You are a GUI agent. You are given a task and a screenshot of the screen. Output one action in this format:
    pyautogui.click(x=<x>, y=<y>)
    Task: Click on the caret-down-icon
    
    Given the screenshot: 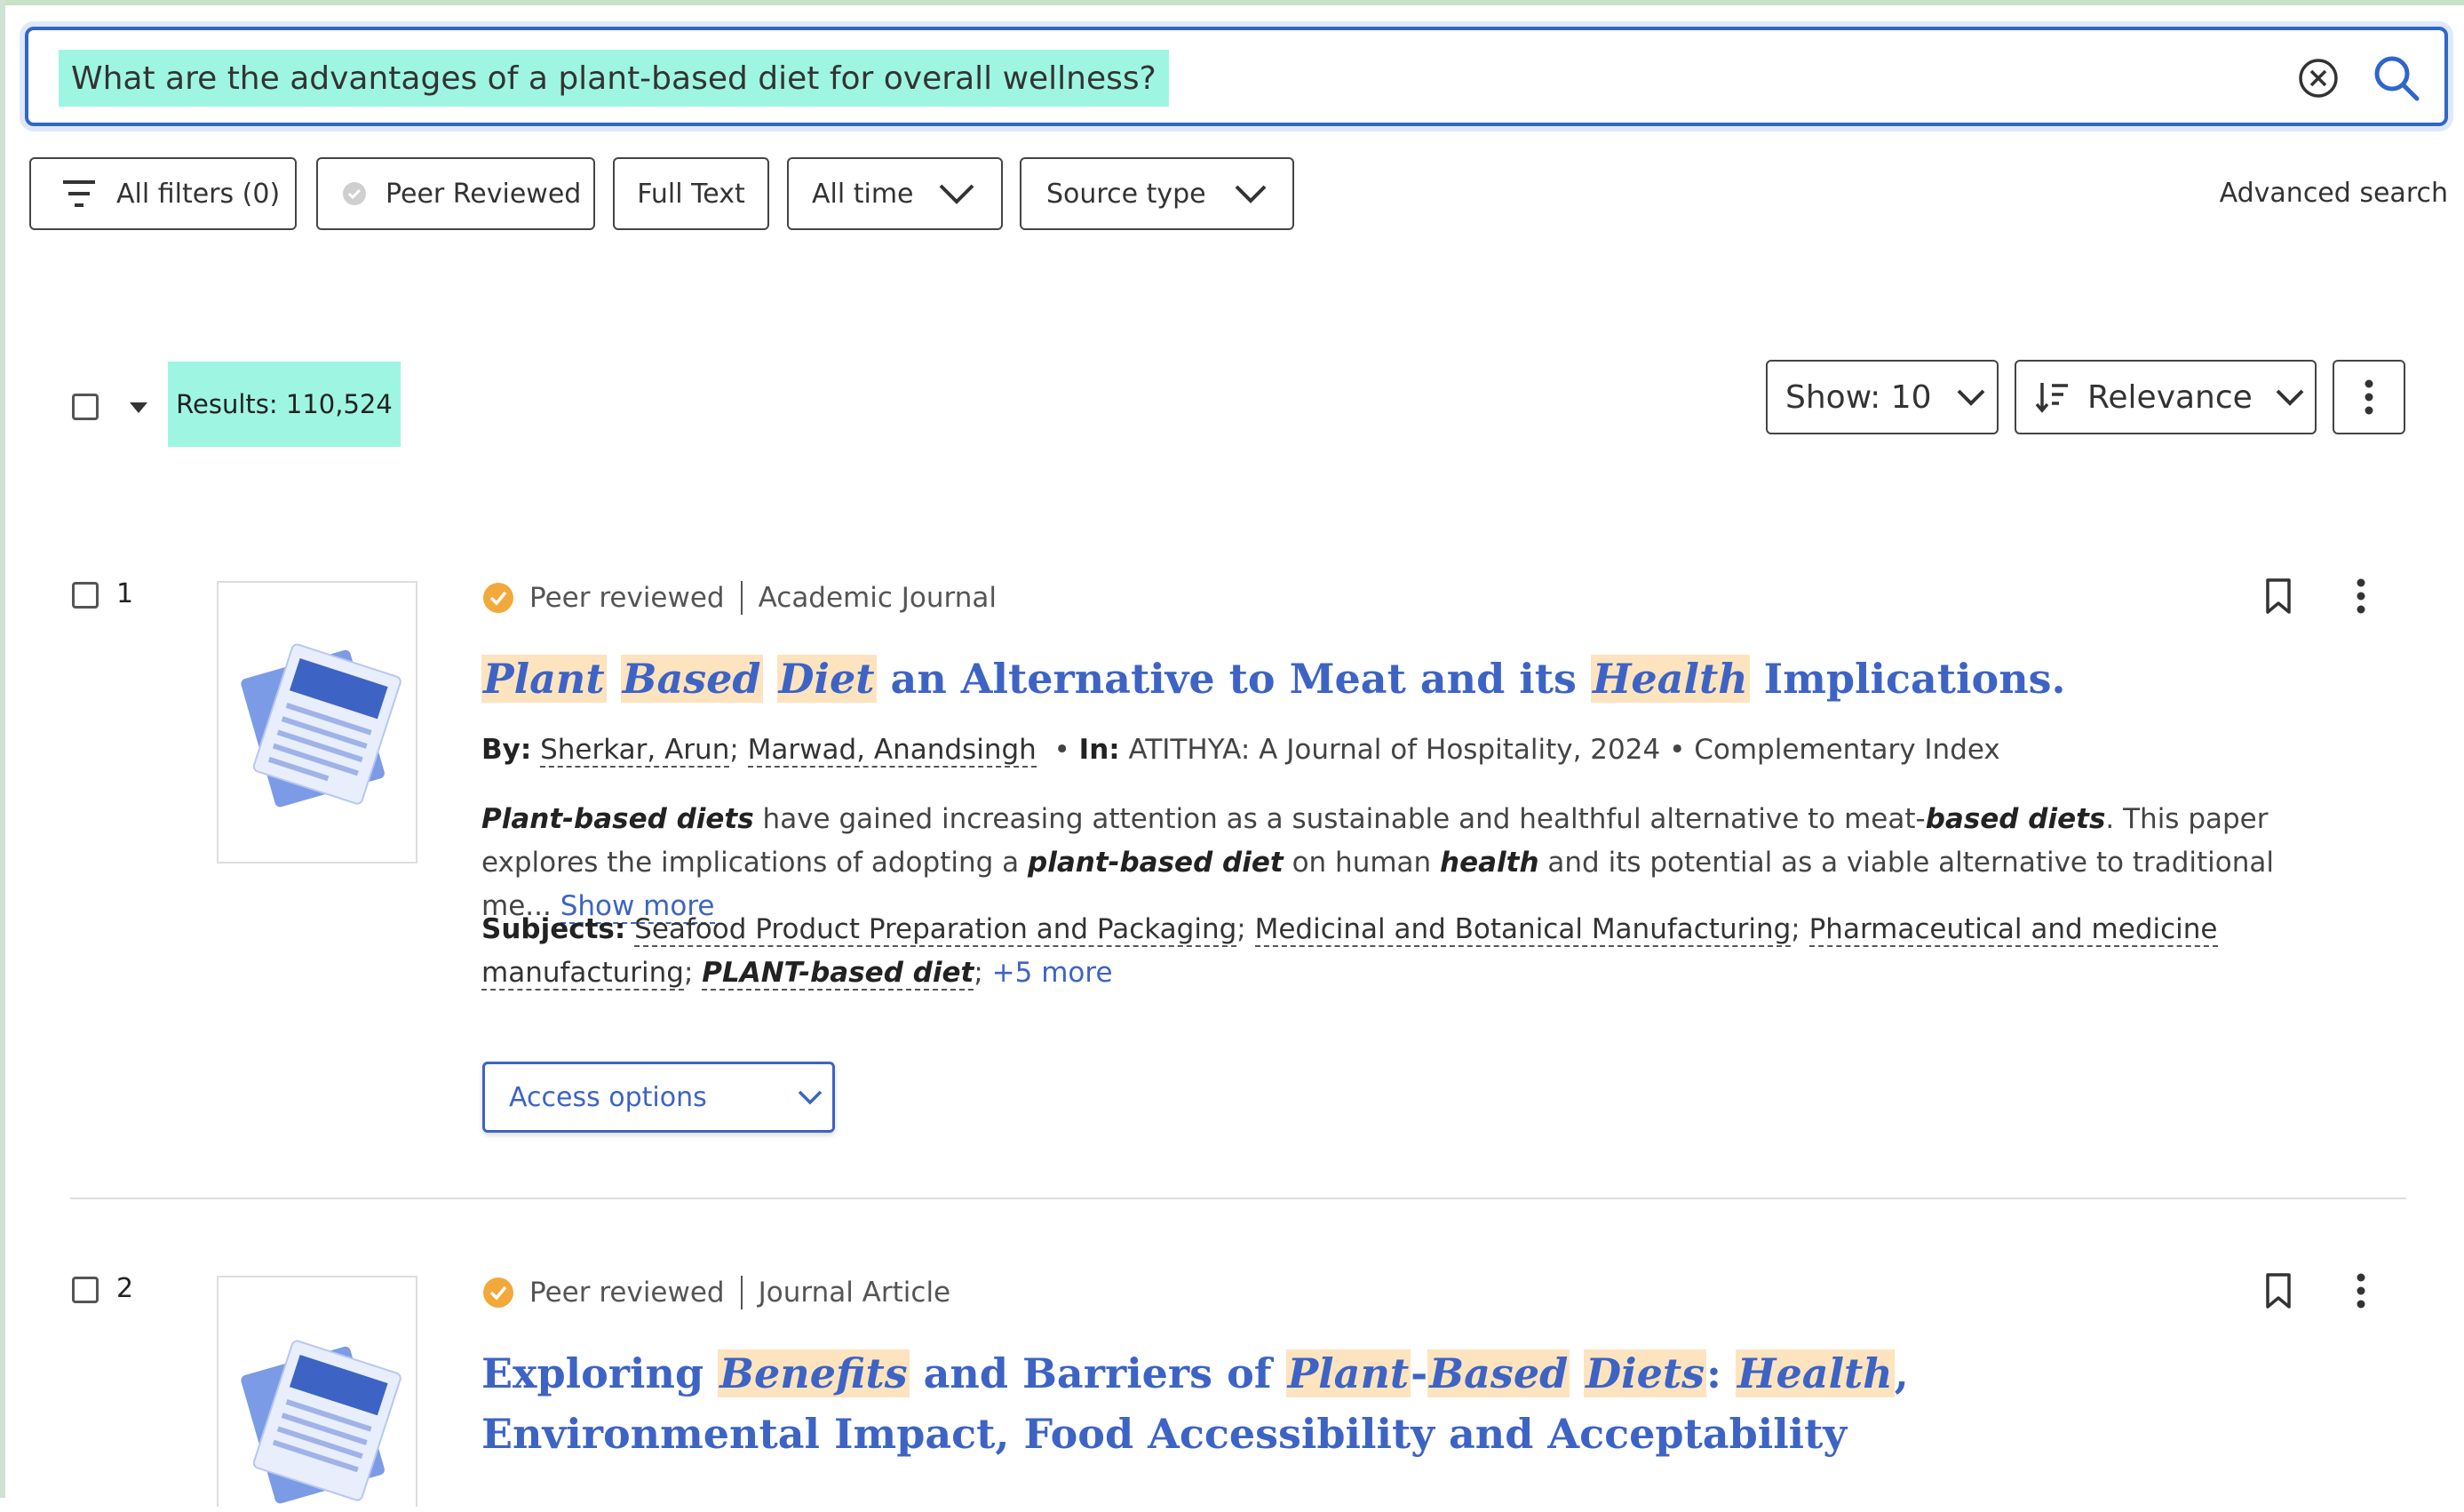 What is the action you would take?
    pyautogui.click(x=138, y=408)
    